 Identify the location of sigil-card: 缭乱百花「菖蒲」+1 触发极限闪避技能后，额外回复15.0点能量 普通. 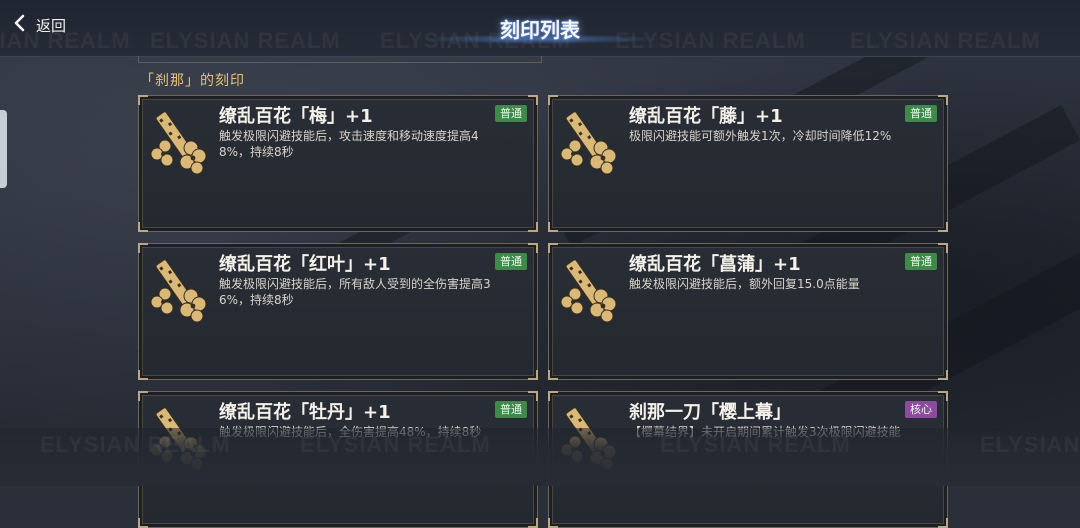
(748, 311).